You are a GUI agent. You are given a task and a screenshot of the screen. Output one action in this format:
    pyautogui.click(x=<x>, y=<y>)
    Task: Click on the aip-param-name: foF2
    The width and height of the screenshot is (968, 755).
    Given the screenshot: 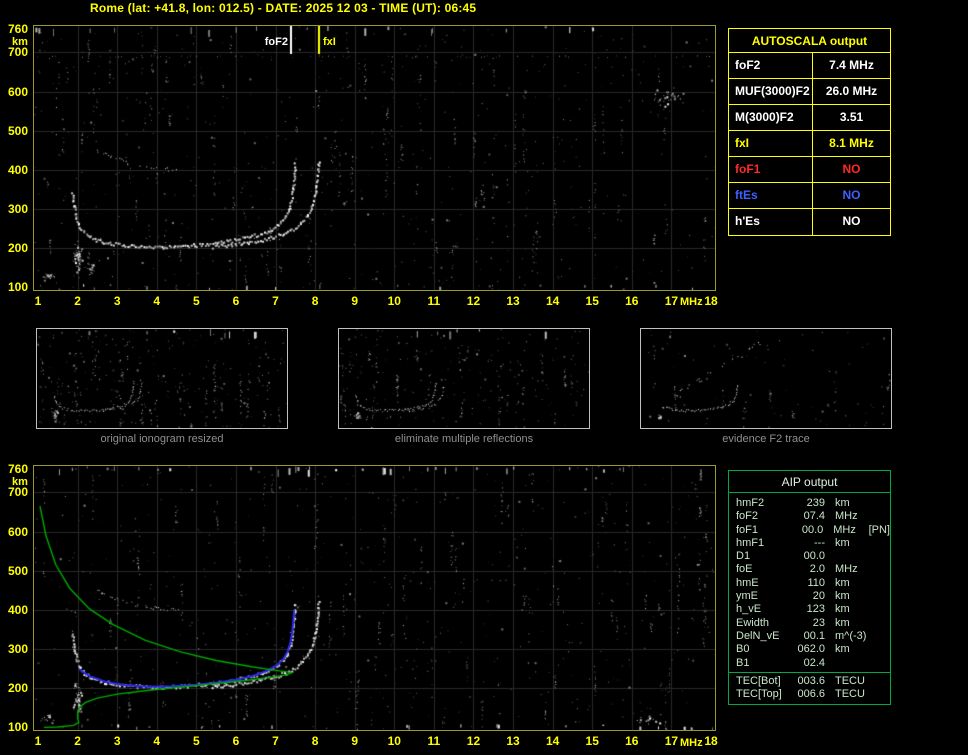 What is the action you would take?
    pyautogui.click(x=747, y=516)
    